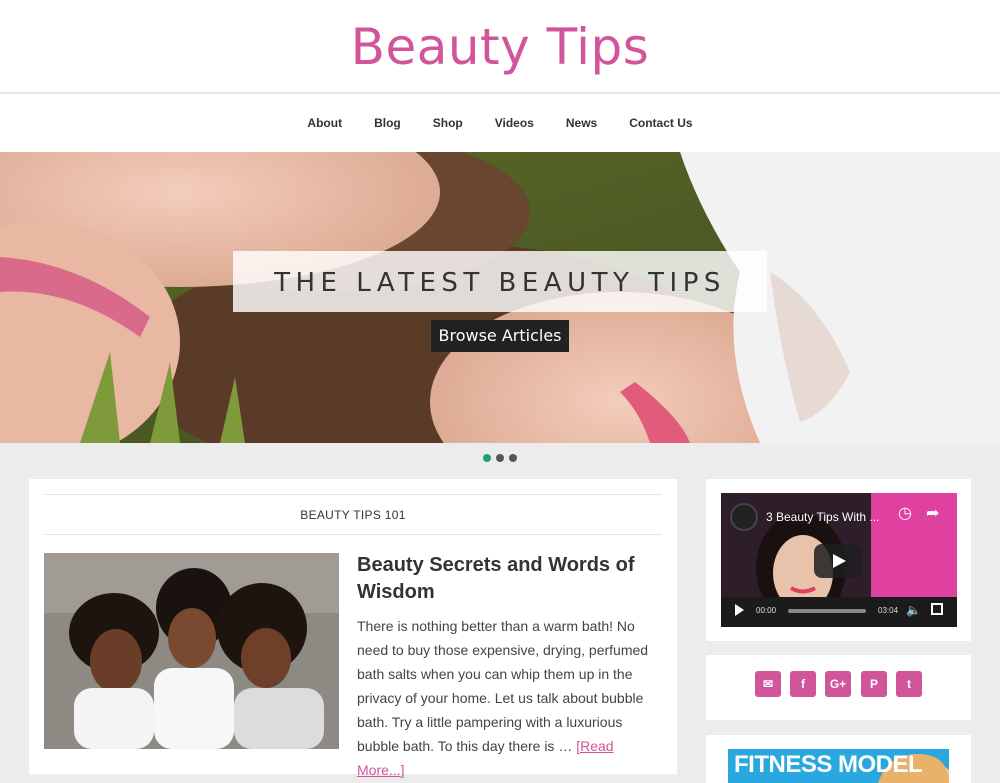 The height and width of the screenshot is (783, 1000). Describe the element at coordinates (828, 767) in the screenshot. I see `ad-text: FITNESS MODEL SKINCARE` at that location.